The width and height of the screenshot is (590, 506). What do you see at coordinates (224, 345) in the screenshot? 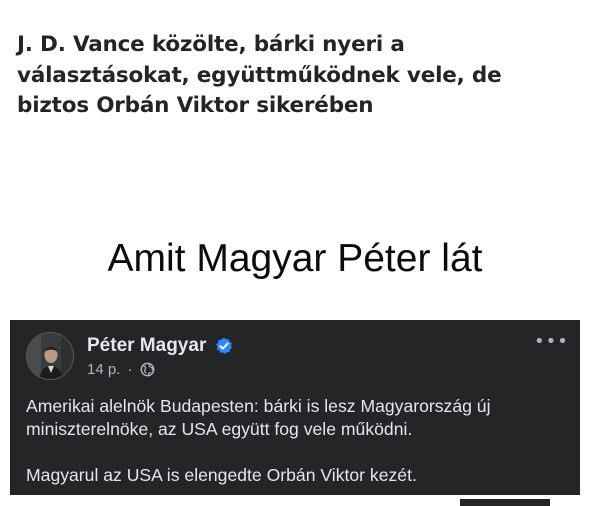
I see `verified-badge-icon` at bounding box center [224, 345].